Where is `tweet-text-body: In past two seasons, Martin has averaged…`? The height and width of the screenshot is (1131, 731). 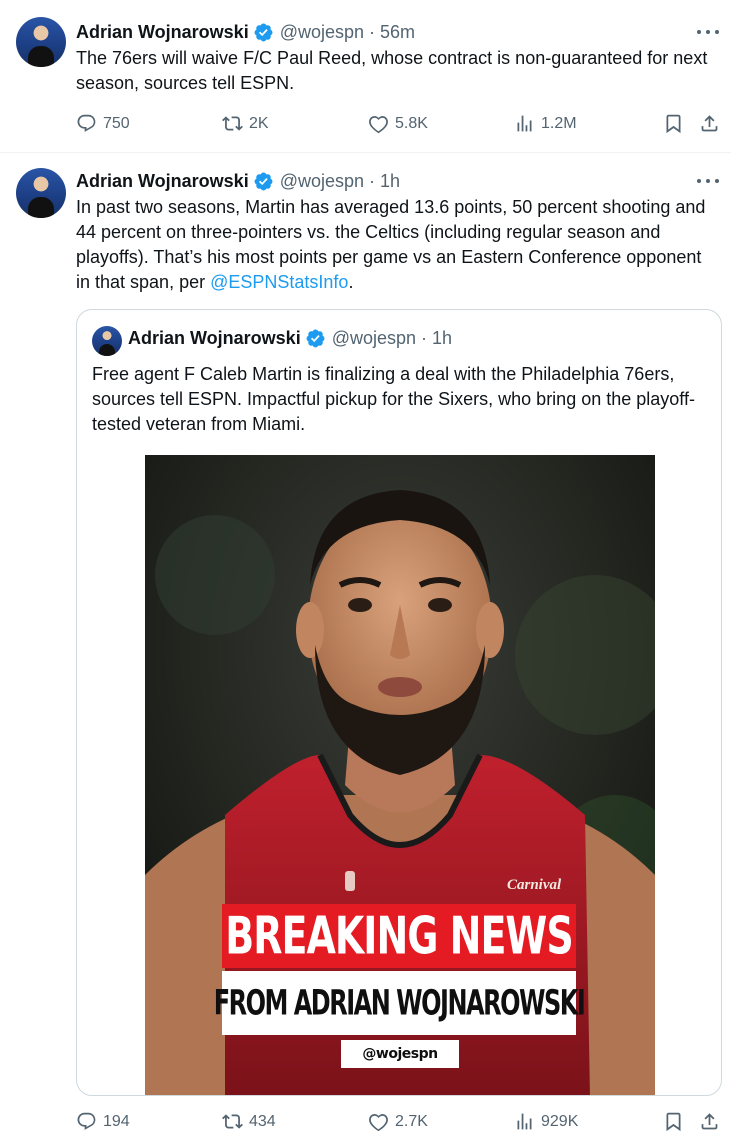 tweet-text-body: In past two seasons, Martin has averaged… is located at coordinates (391, 244).